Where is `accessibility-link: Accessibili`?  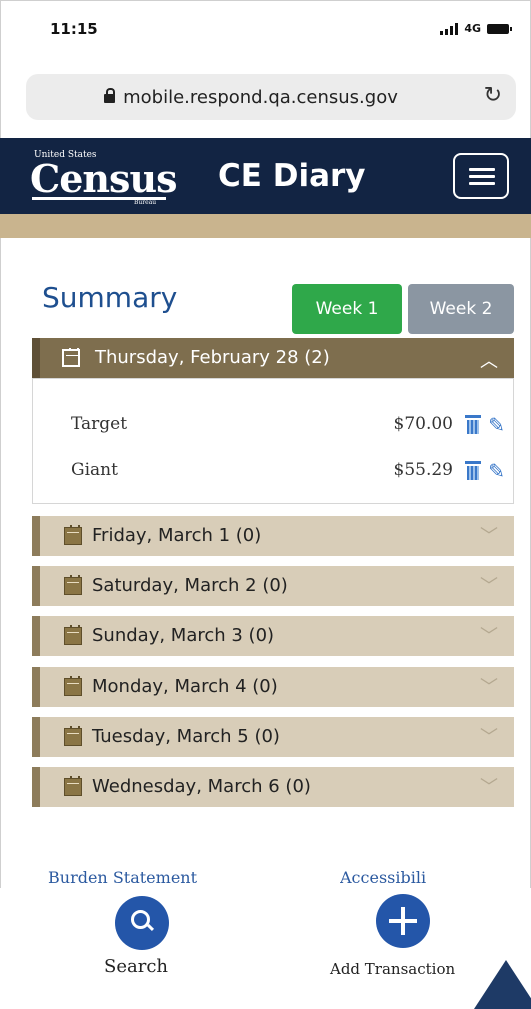 accessibility-link: Accessibili is located at coordinates (396, 877).